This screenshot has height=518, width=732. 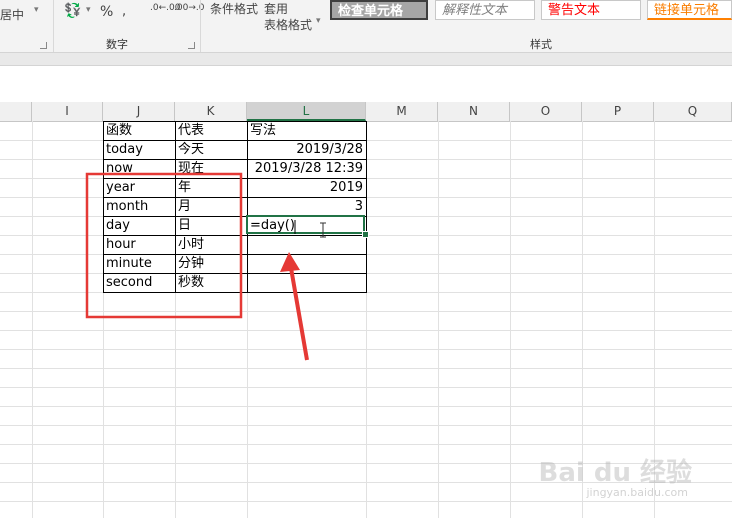 I want to click on annotation-overlay, so click(x=205, y=266).